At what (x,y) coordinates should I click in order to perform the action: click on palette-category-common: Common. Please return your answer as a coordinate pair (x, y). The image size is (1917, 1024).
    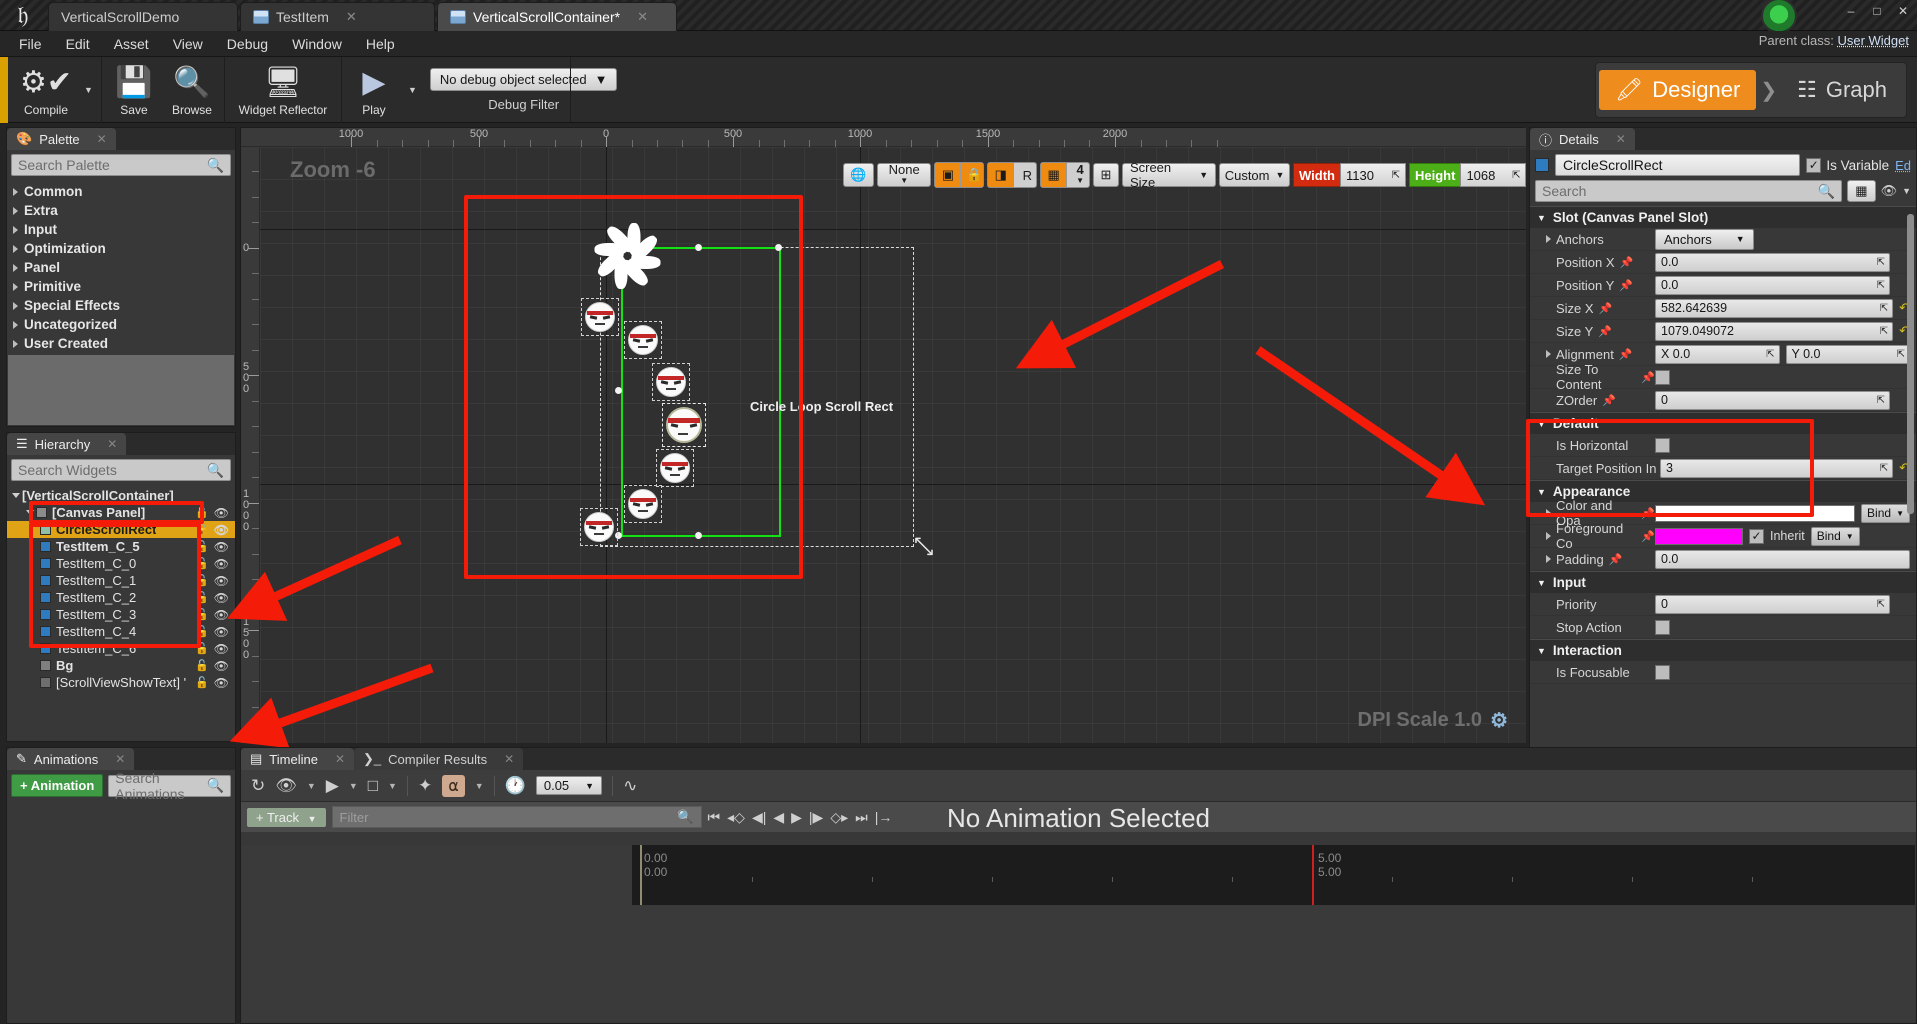
    Looking at the image, I should click on (121, 191).